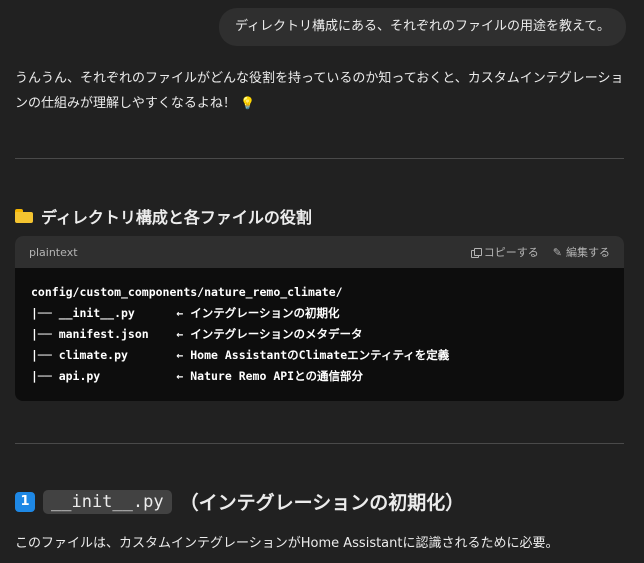 The height and width of the screenshot is (563, 644). Describe the element at coordinates (588, 252) in the screenshot. I see `edit-label: 編集する` at that location.